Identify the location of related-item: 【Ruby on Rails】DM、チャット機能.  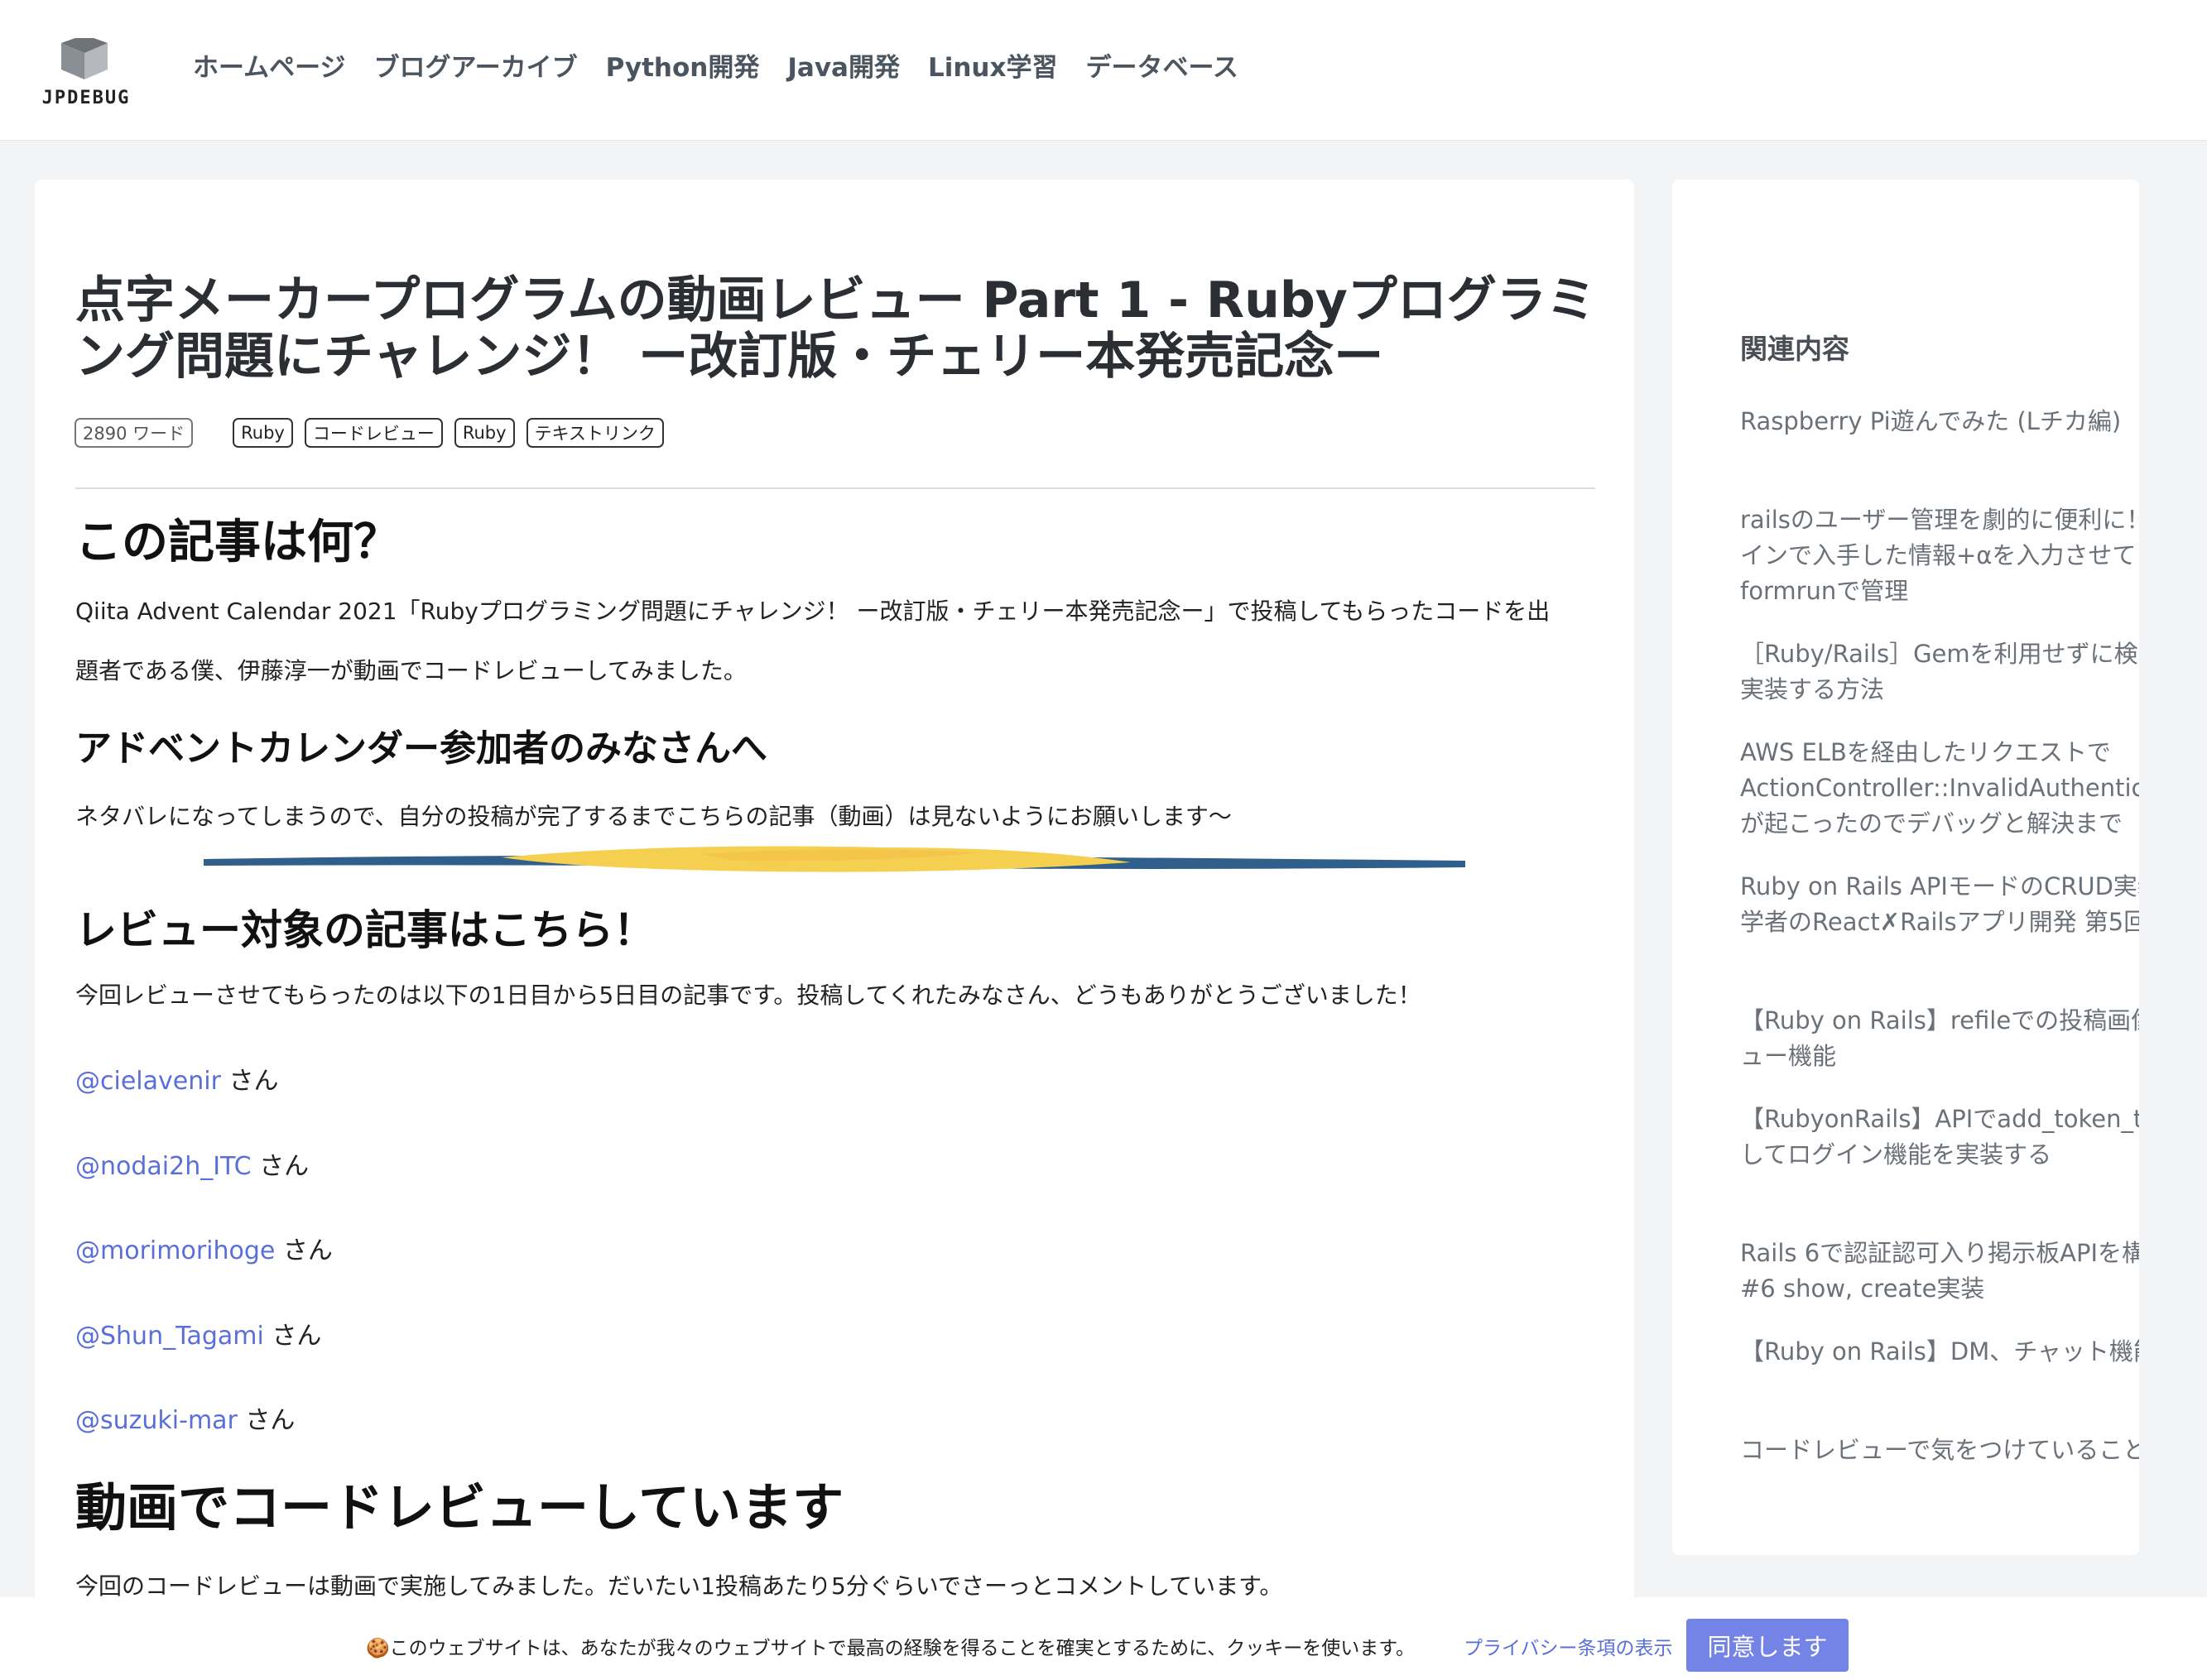
(1939, 1352).